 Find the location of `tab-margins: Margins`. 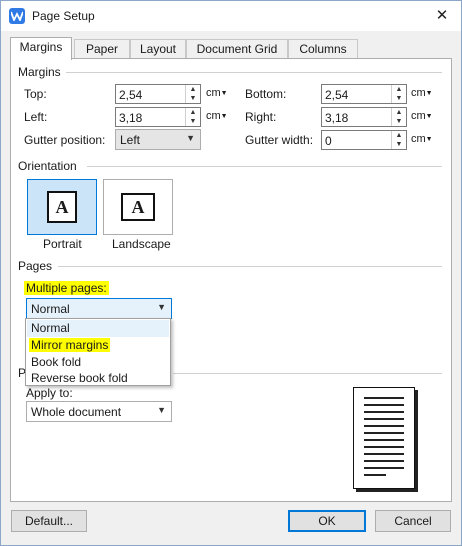

tab-margins: Margins is located at coordinates (41, 48).